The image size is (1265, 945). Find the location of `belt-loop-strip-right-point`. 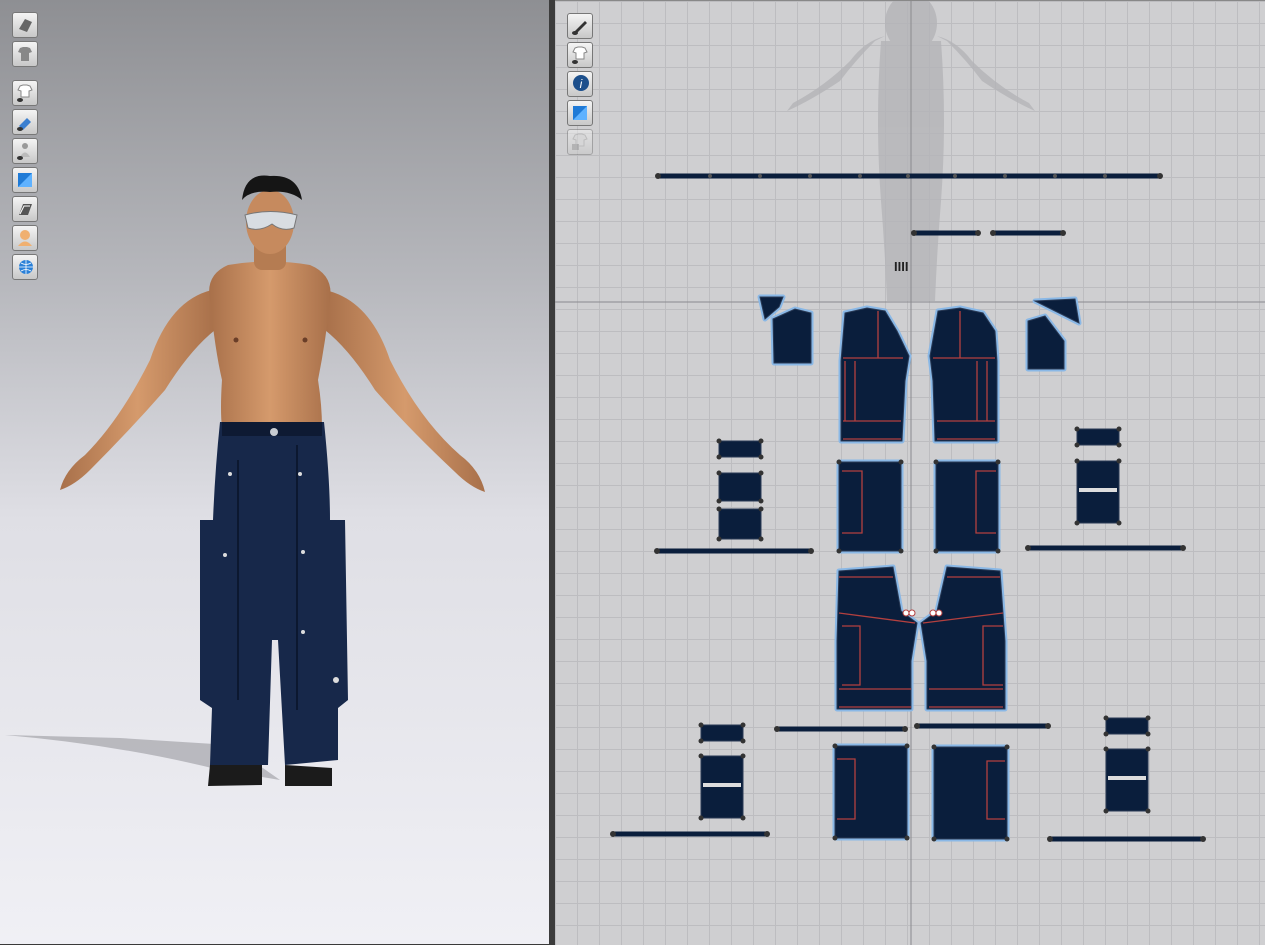

belt-loop-strip-right-point is located at coordinates (1063, 233).